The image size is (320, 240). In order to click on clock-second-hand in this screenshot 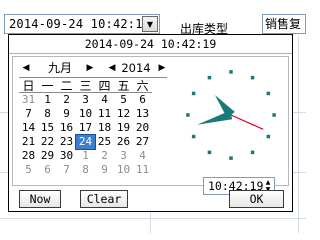, I will do `click(247, 122)`.